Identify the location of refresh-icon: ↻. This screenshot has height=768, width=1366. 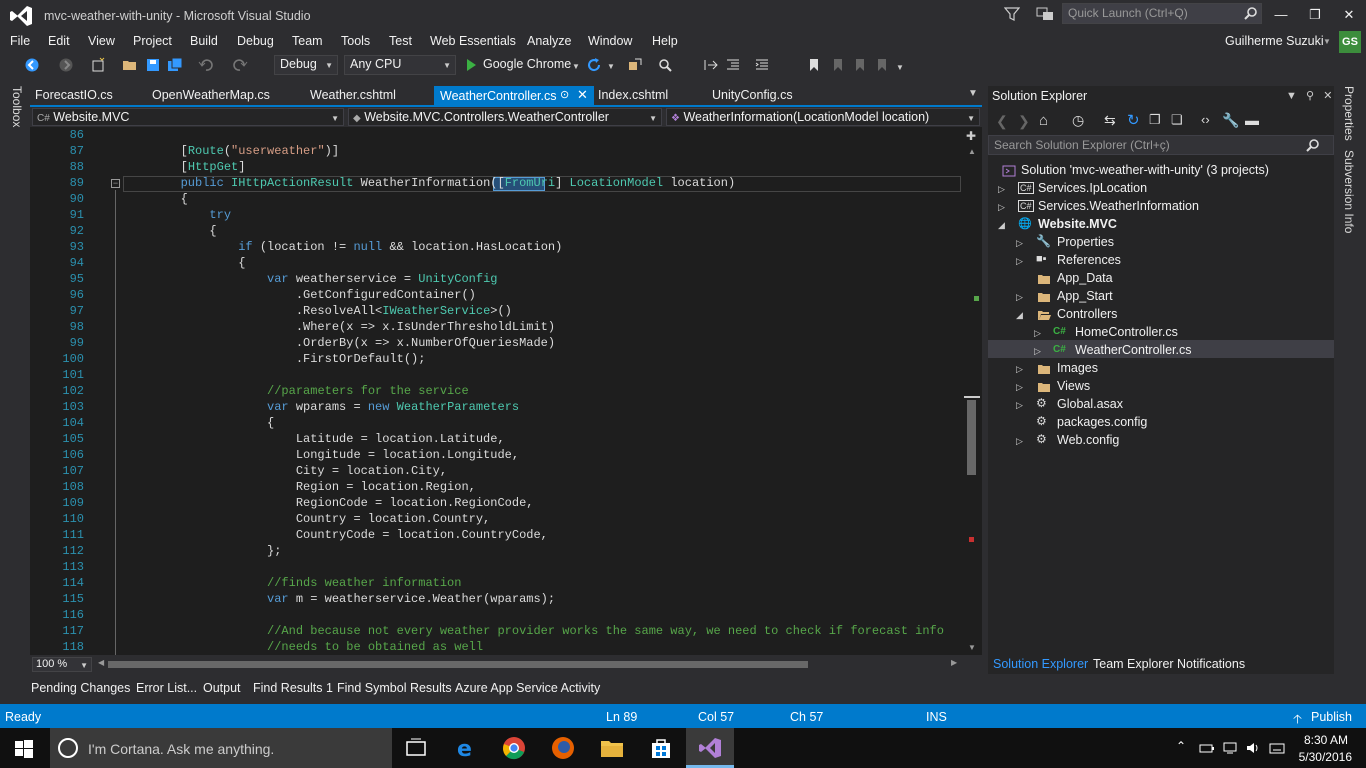
(1133, 120).